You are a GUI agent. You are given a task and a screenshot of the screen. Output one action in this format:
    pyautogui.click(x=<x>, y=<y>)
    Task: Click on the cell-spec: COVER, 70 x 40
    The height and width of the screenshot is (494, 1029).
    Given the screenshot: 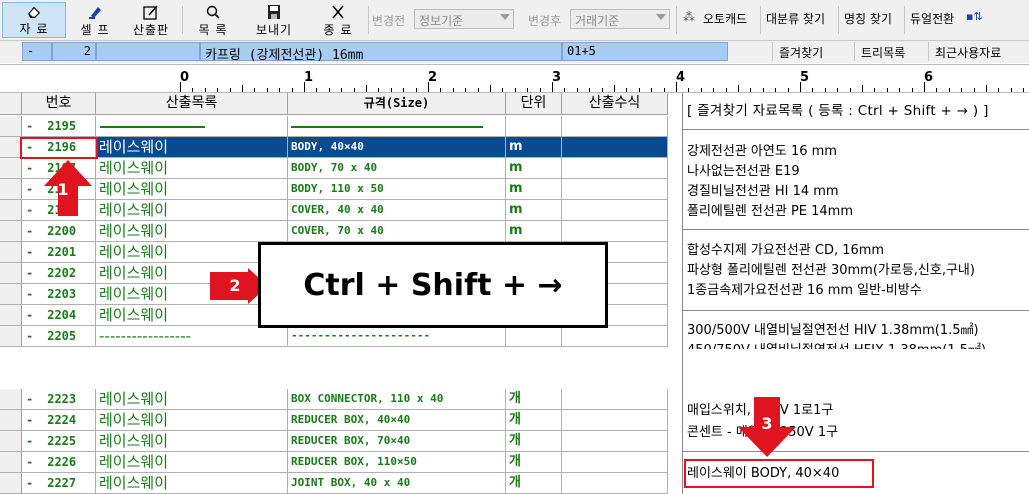 What is the action you would take?
    pyautogui.click(x=397, y=231)
    